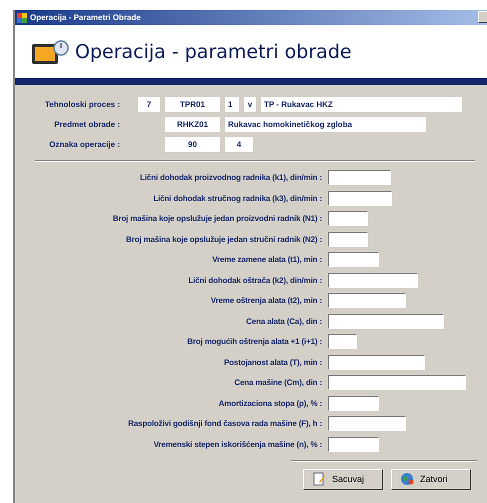  What do you see at coordinates (217, 218) in the screenshot?
I see `field-label: Broj mašina koje opslužuje jedan proizvodni radnik (N1) :` at bounding box center [217, 218].